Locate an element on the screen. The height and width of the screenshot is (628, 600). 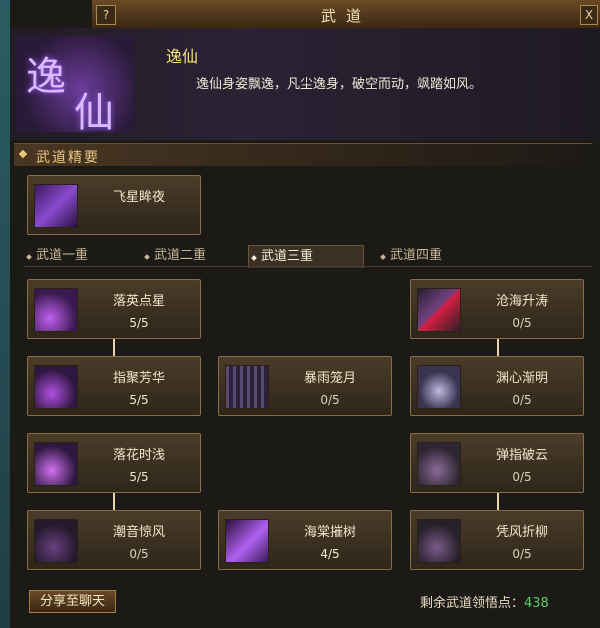
style-emblem-icon: 逸 仙 is located at coordinates (75, 86).